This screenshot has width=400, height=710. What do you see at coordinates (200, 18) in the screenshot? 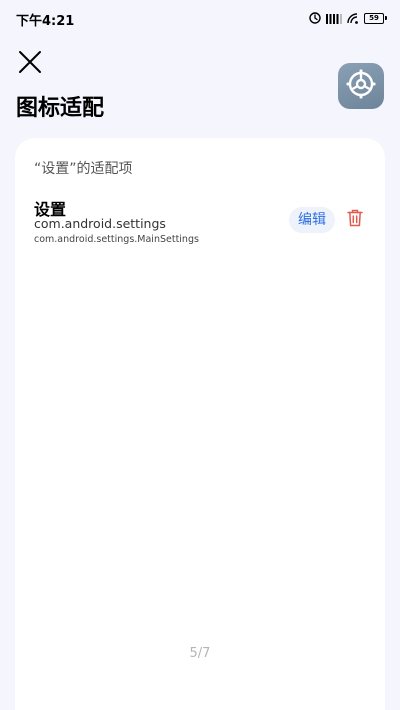
I see `status-bar: 下午4:21 59` at bounding box center [200, 18].